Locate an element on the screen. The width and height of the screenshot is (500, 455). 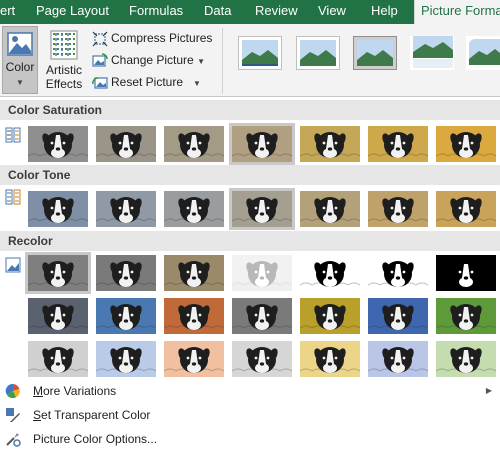
color-saturation-icon is located at coordinates (13, 135).